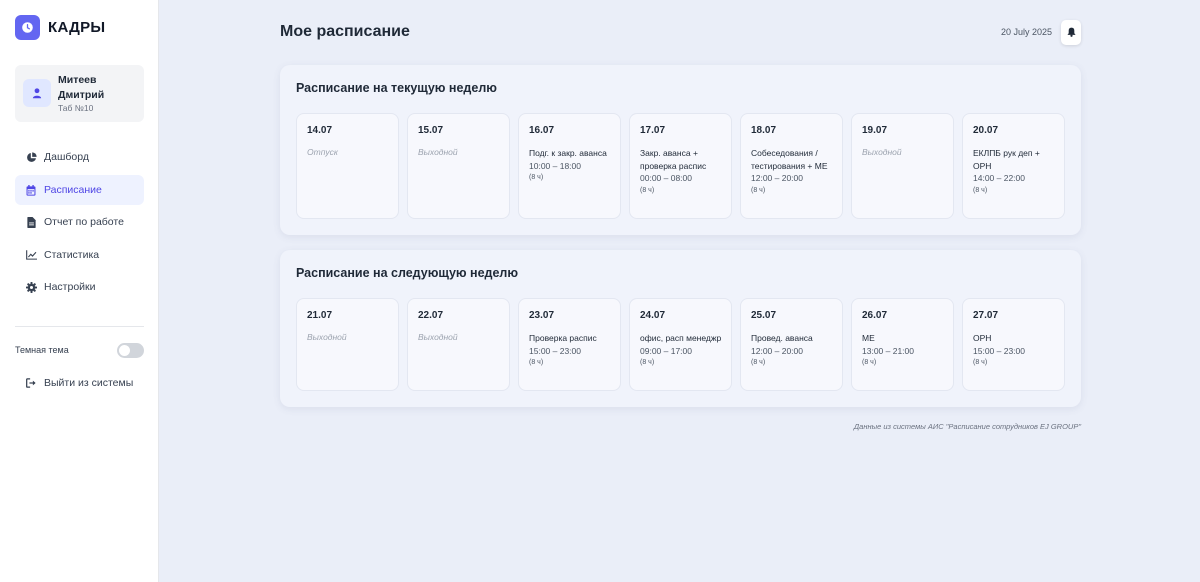 This screenshot has width=1200, height=582. What do you see at coordinates (986, 315) in the screenshot?
I see `day-date: 27.07` at bounding box center [986, 315].